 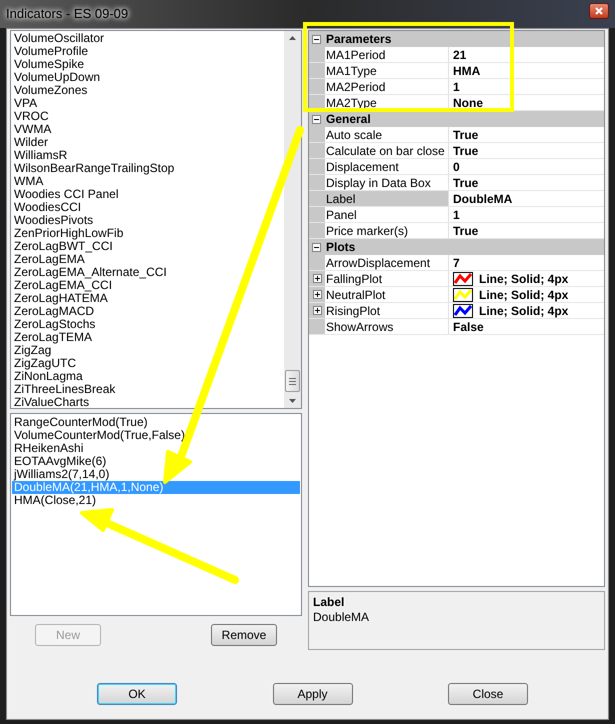 What do you see at coordinates (482, 199) in the screenshot?
I see `property-value: DoubleMA` at bounding box center [482, 199].